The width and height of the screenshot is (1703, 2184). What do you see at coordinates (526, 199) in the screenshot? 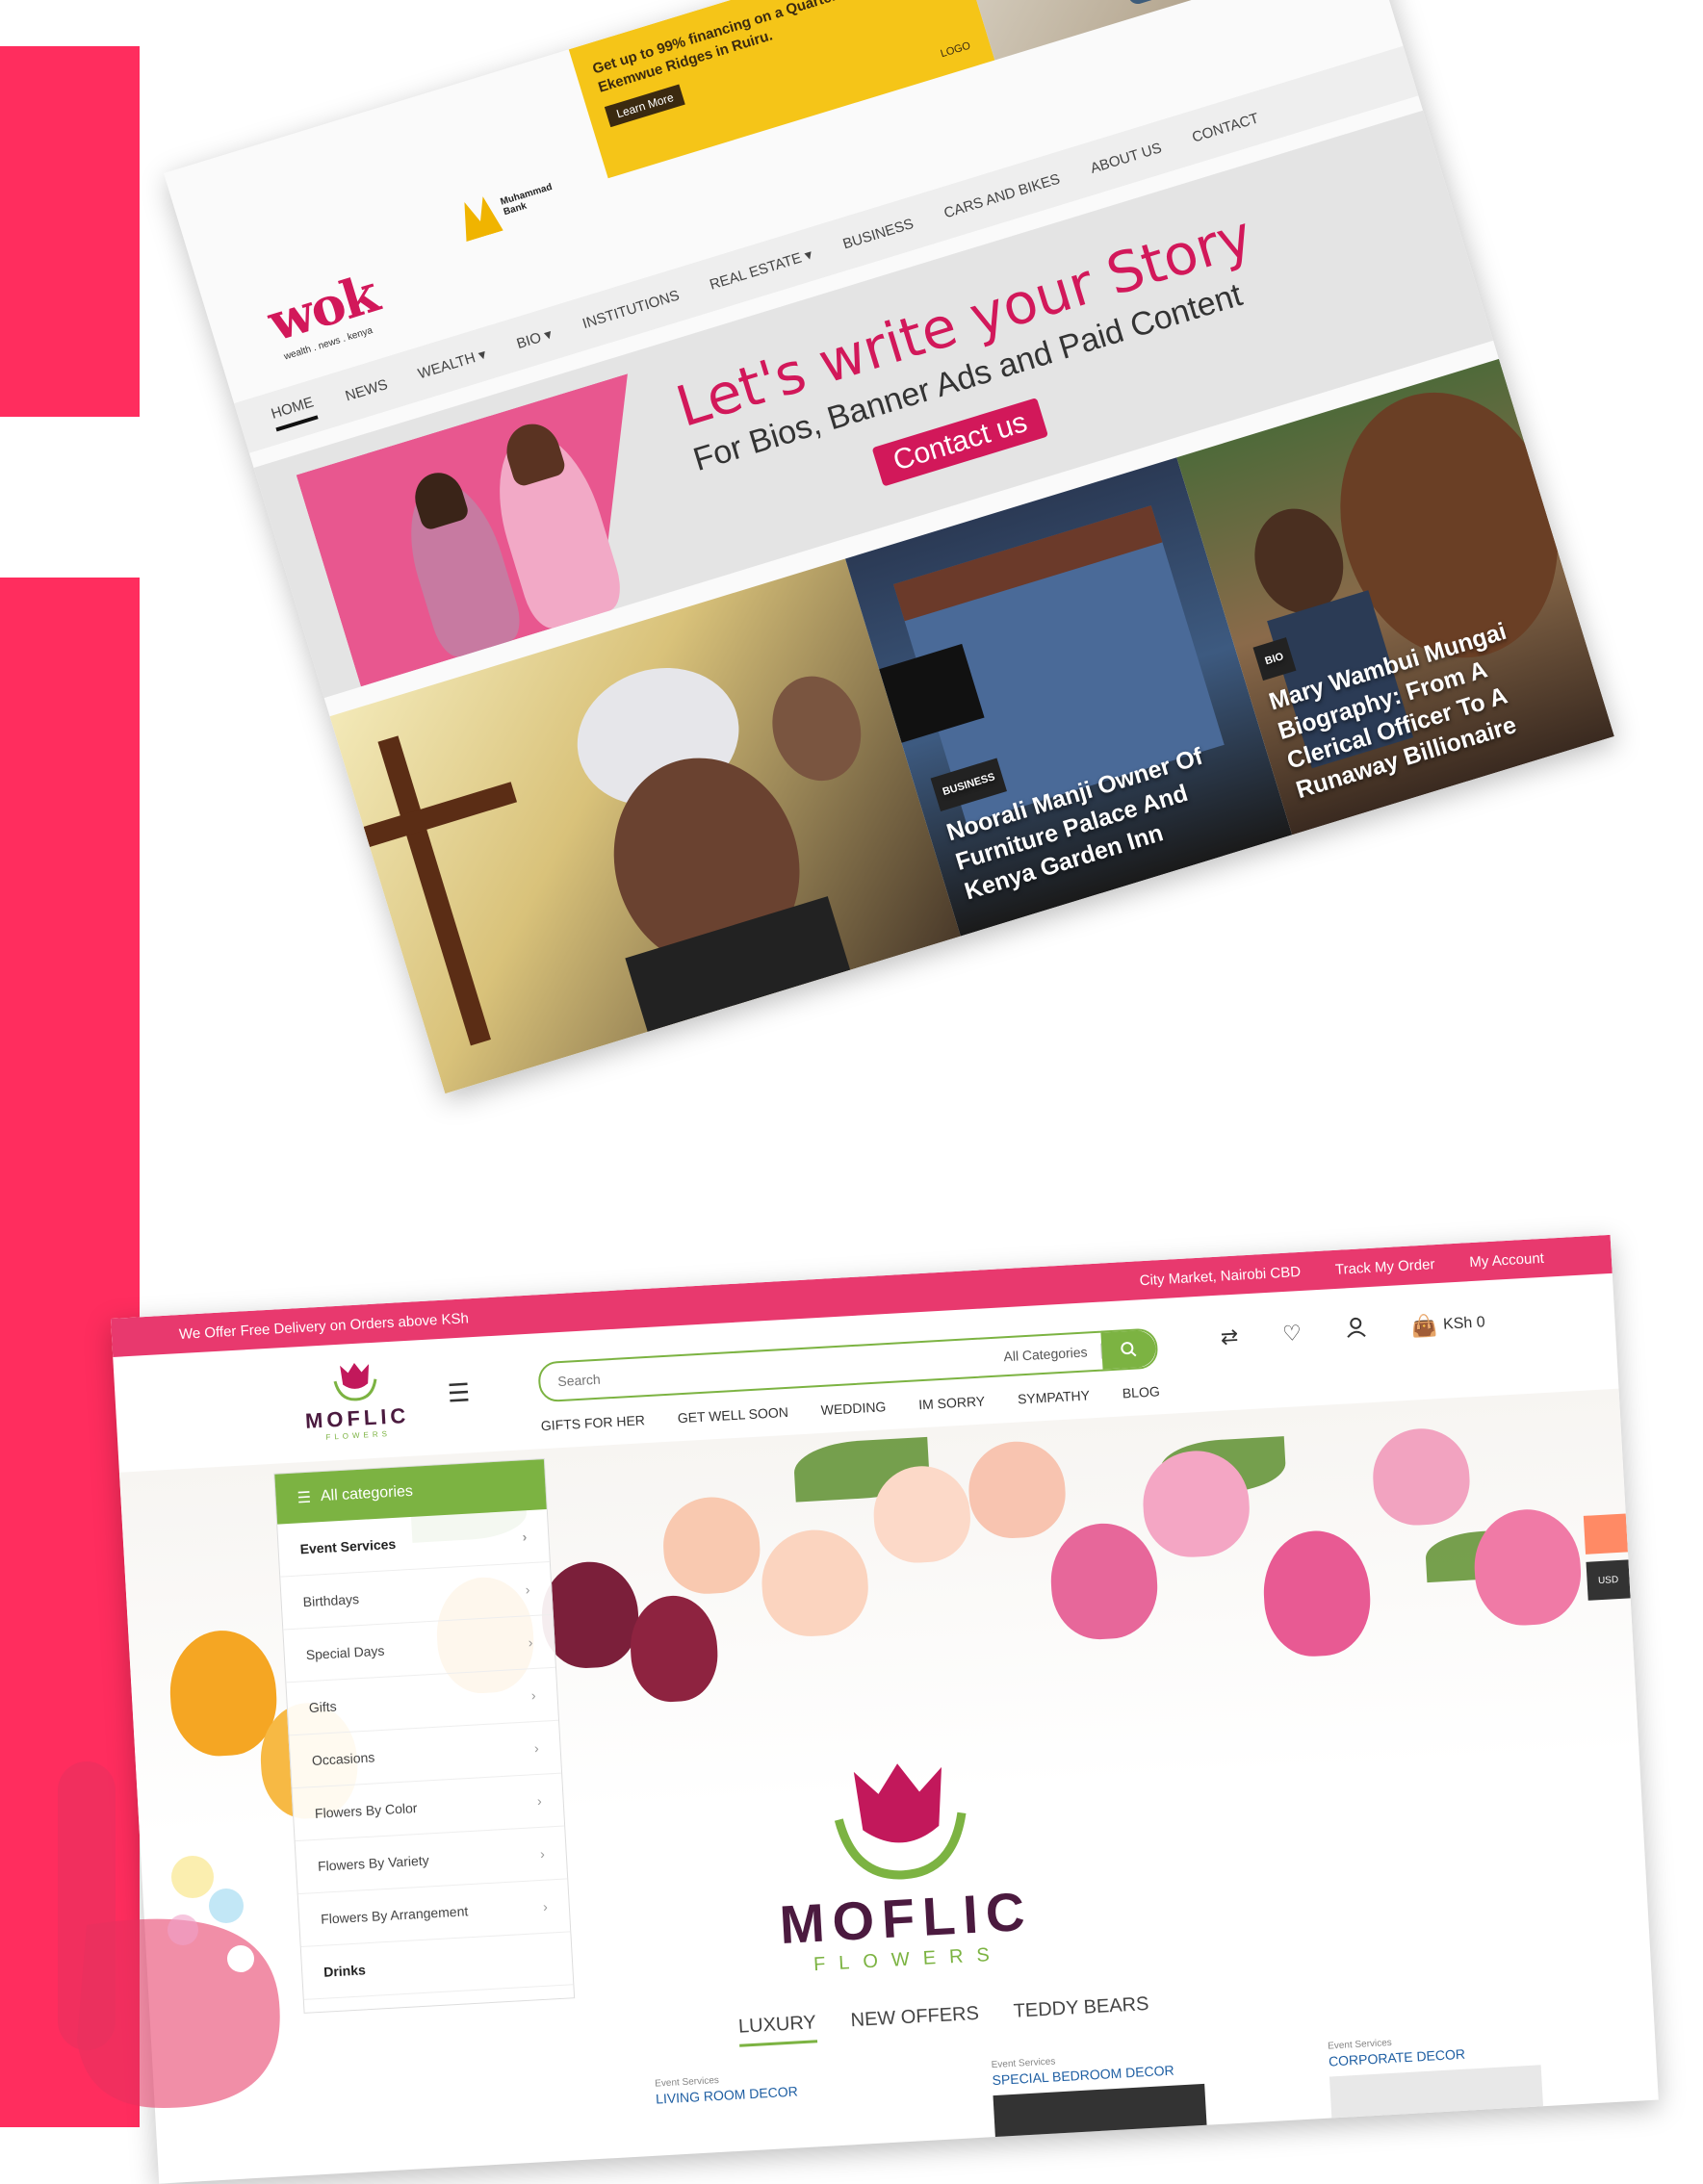
I see `sponsor-label: Muhammad Bank` at bounding box center [526, 199].